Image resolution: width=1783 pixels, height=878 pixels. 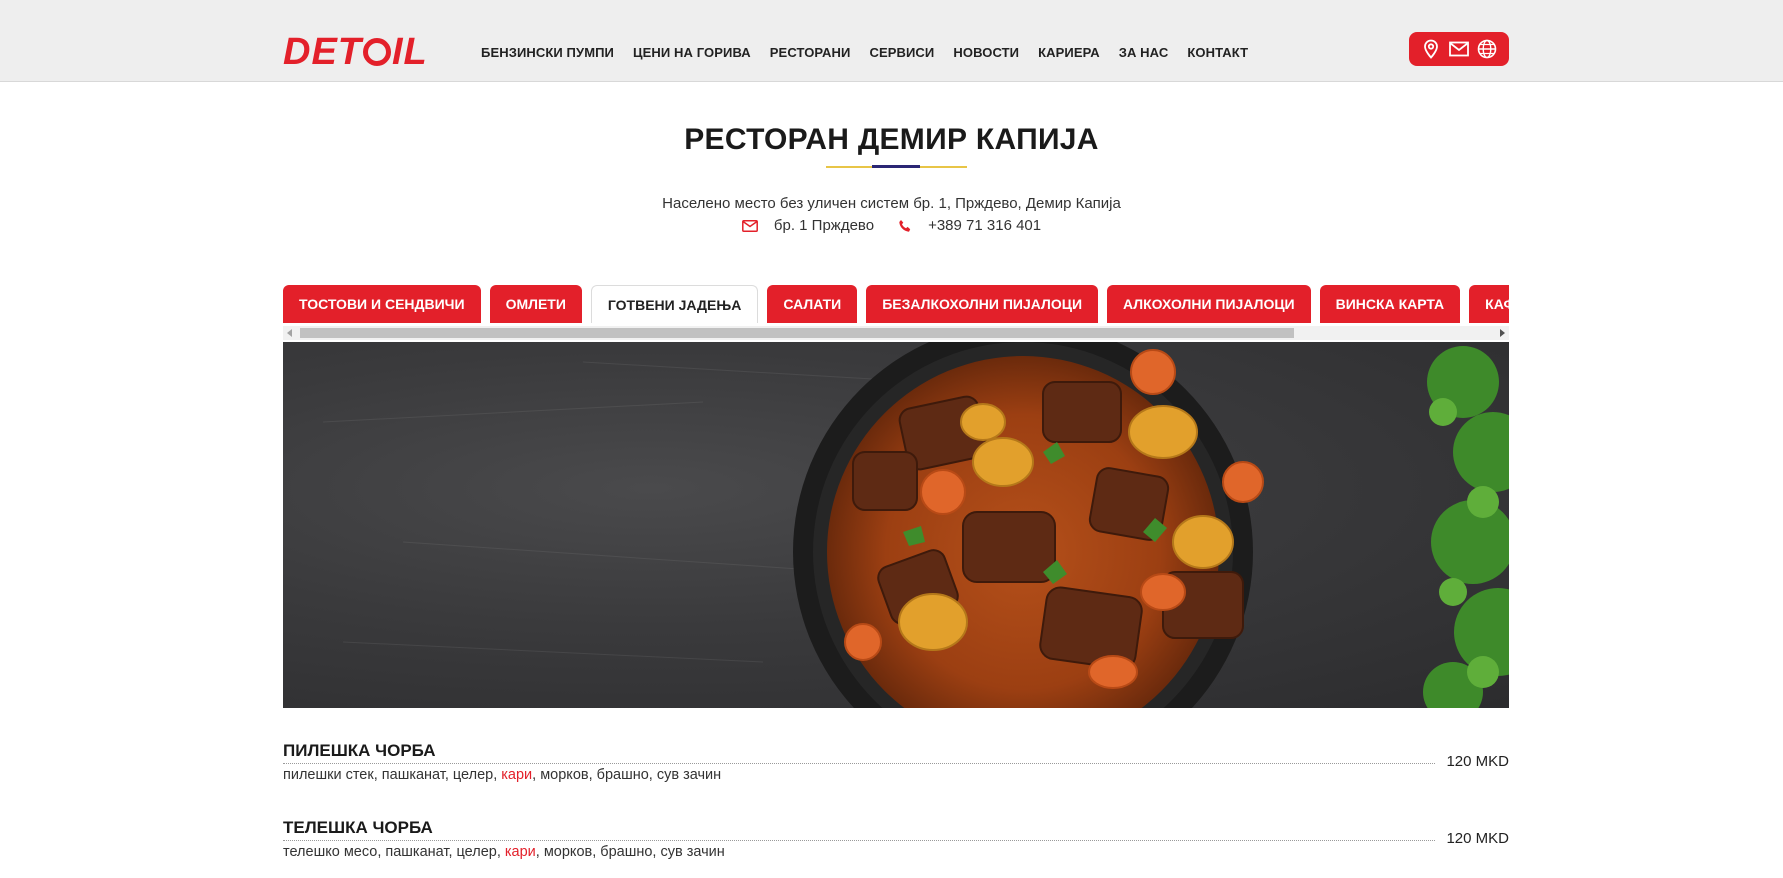 I want to click on tabs-horizontal-scrollbar, so click(x=896, y=333).